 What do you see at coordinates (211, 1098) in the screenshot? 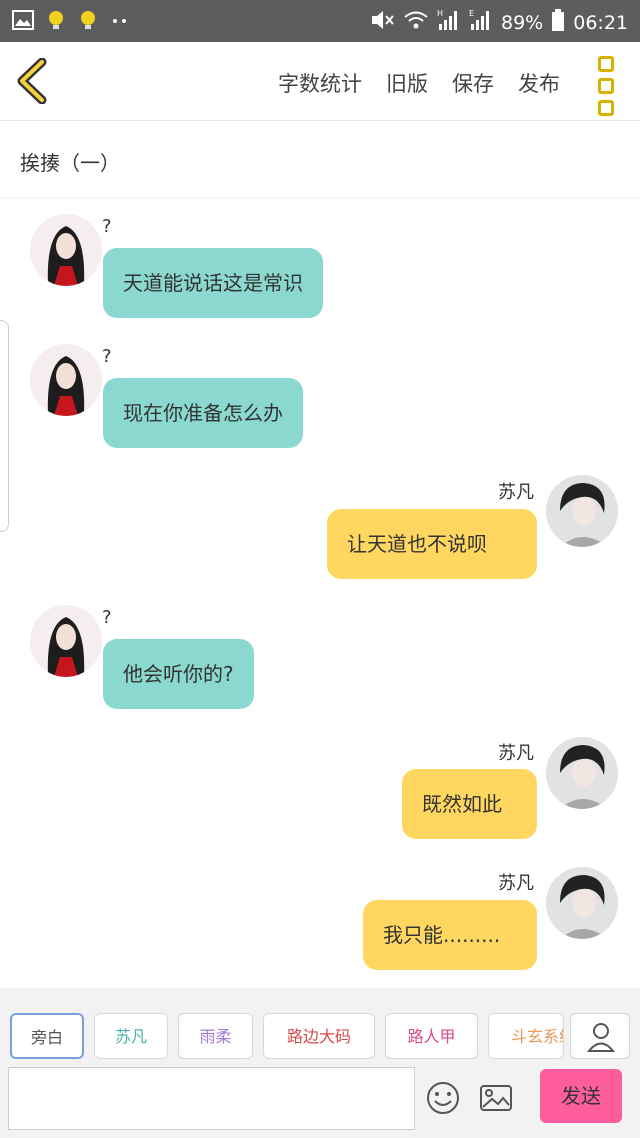
I see `message-input` at bounding box center [211, 1098].